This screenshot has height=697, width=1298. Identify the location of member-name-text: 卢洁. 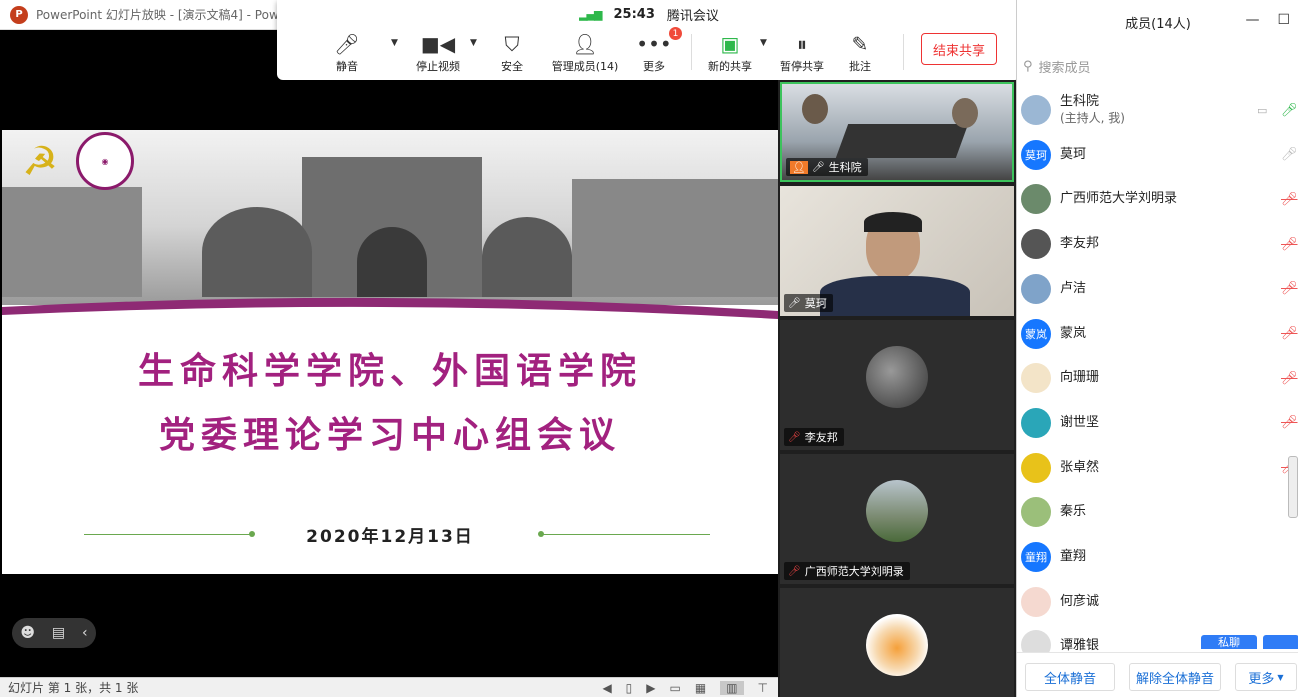
(1073, 288).